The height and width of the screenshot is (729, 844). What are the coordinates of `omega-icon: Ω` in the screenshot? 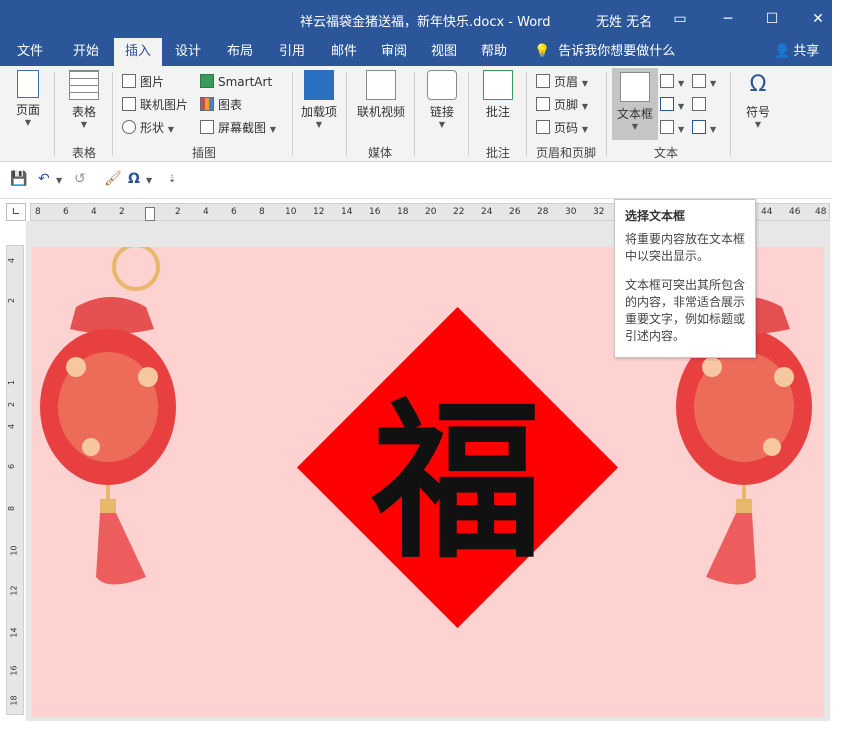 It's located at (134, 179).